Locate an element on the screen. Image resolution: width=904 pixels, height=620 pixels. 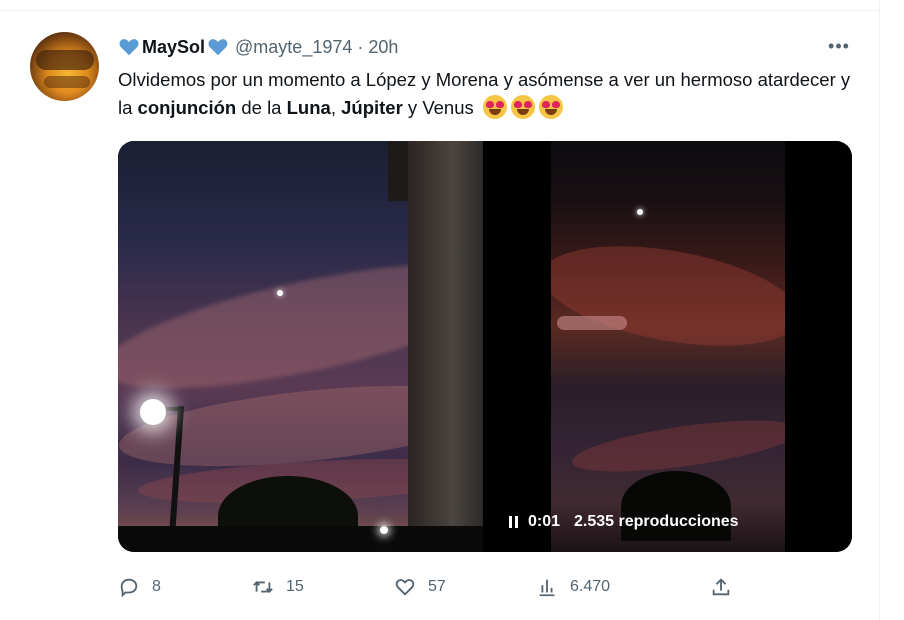
action-bar: 8 15 57 6.470 is located at coordinates (488, 587).